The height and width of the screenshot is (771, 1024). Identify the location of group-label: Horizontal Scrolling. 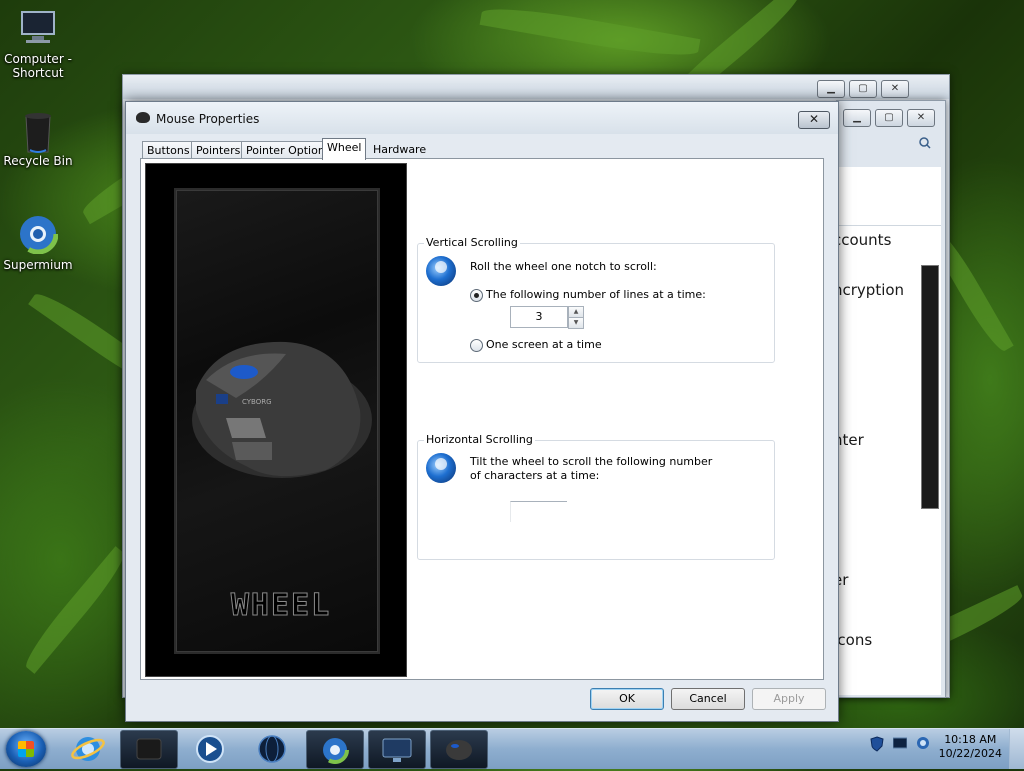
(479, 439).